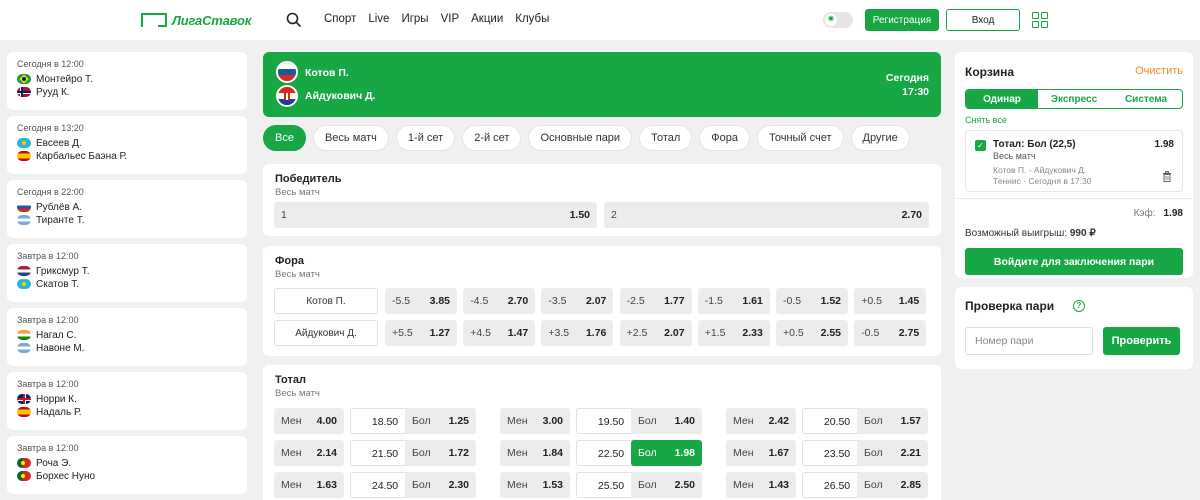 The image size is (1200, 500). What do you see at coordinates (1167, 176) in the screenshot?
I see `trash-icon` at bounding box center [1167, 176].